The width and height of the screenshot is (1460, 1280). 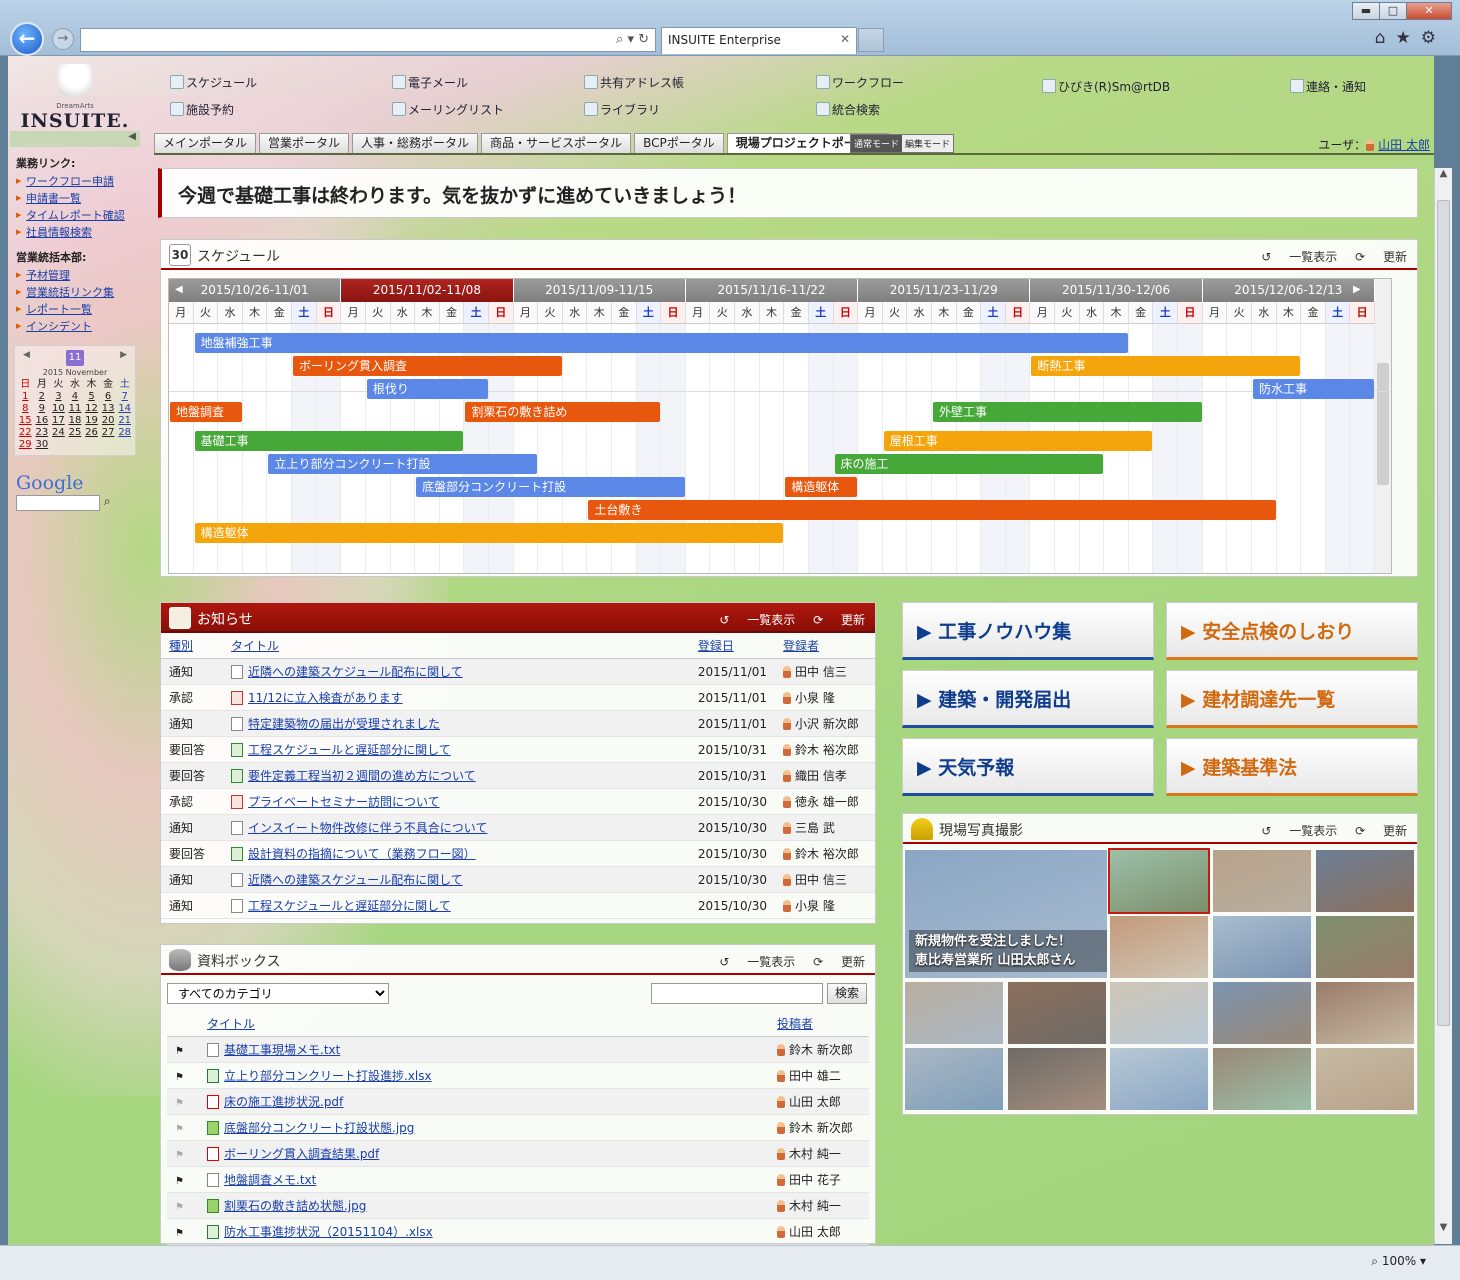 What do you see at coordinates (25, 409) in the screenshot?
I see `calendar-day: 8` at bounding box center [25, 409].